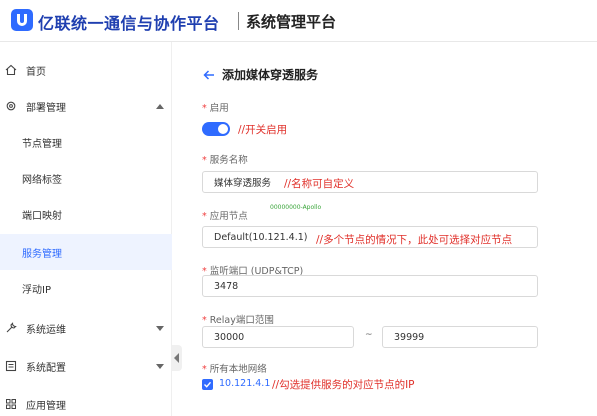 Image resolution: width=597 pixels, height=416 pixels. Describe the element at coordinates (36, 72) in the screenshot. I see `sidebar-item-label: 首页` at that location.